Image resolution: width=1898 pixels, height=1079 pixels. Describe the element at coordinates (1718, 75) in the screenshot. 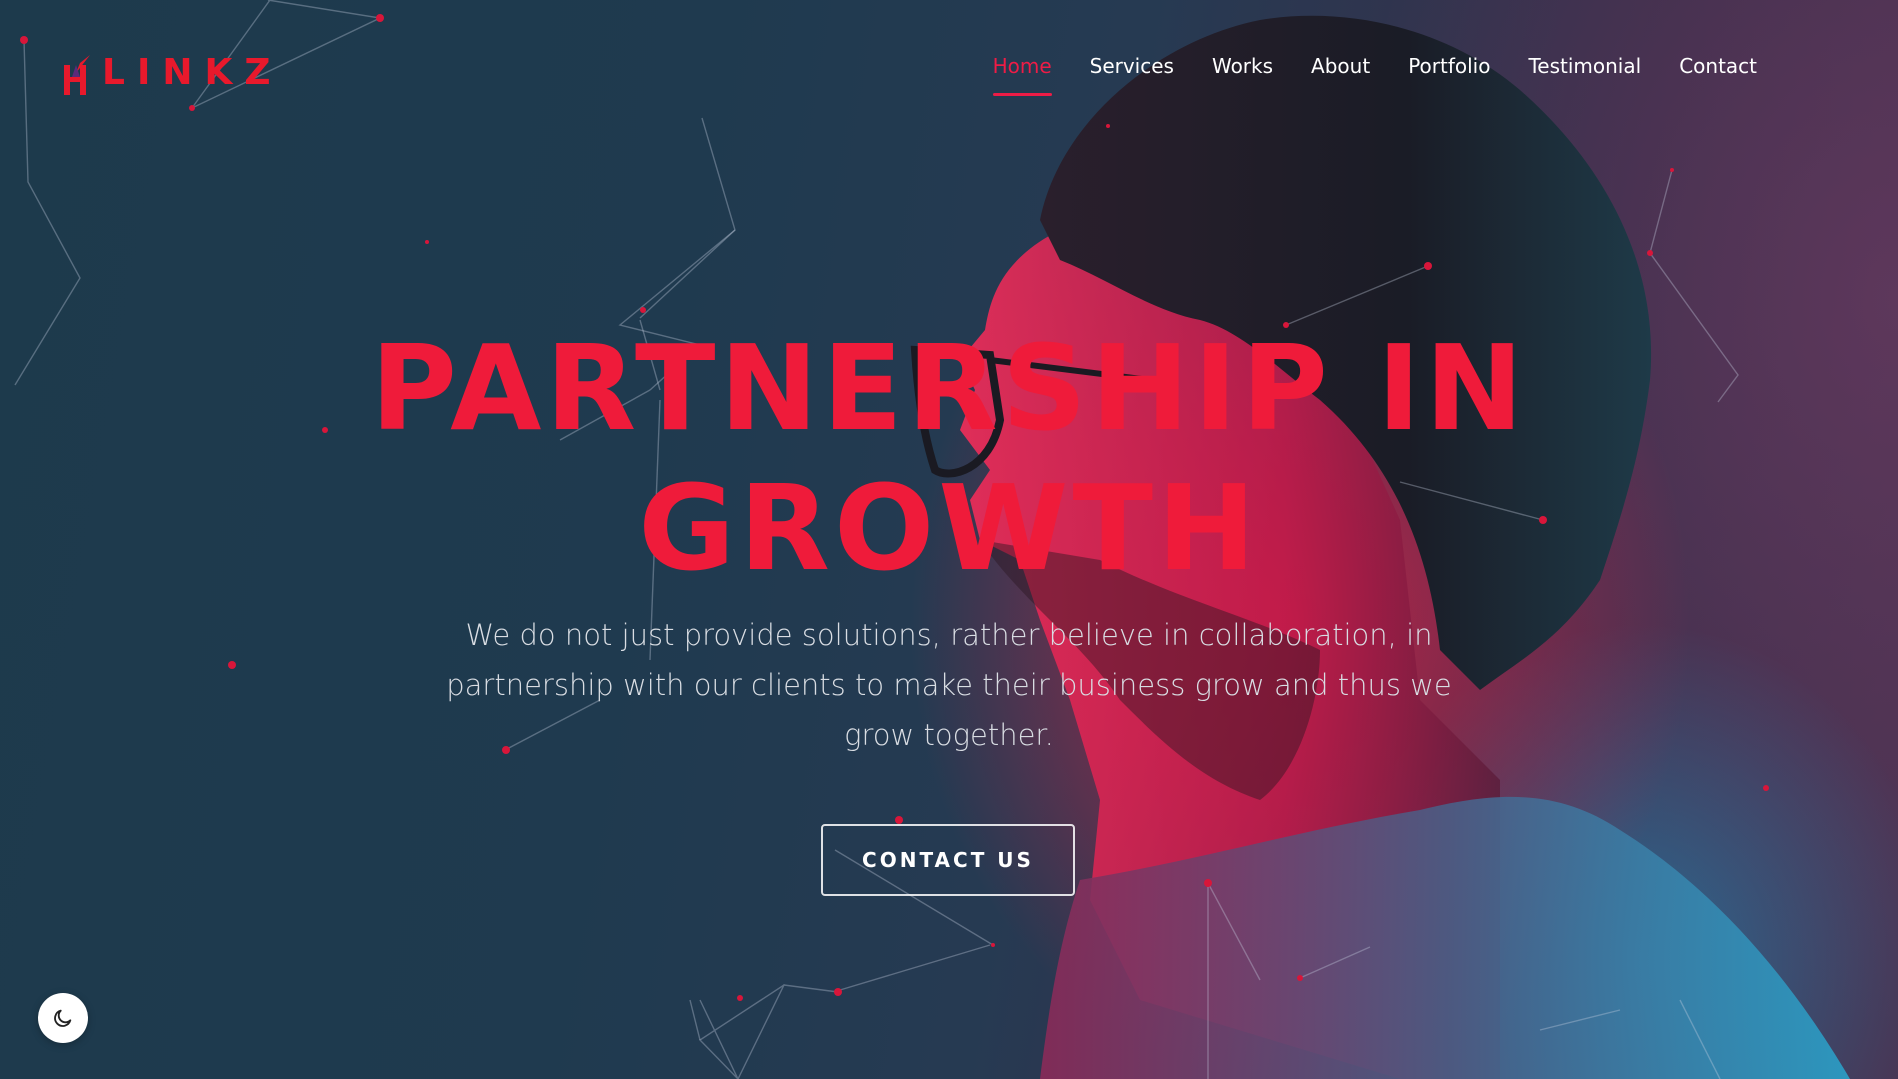

I see `nav-item-contact: Contact` at that location.